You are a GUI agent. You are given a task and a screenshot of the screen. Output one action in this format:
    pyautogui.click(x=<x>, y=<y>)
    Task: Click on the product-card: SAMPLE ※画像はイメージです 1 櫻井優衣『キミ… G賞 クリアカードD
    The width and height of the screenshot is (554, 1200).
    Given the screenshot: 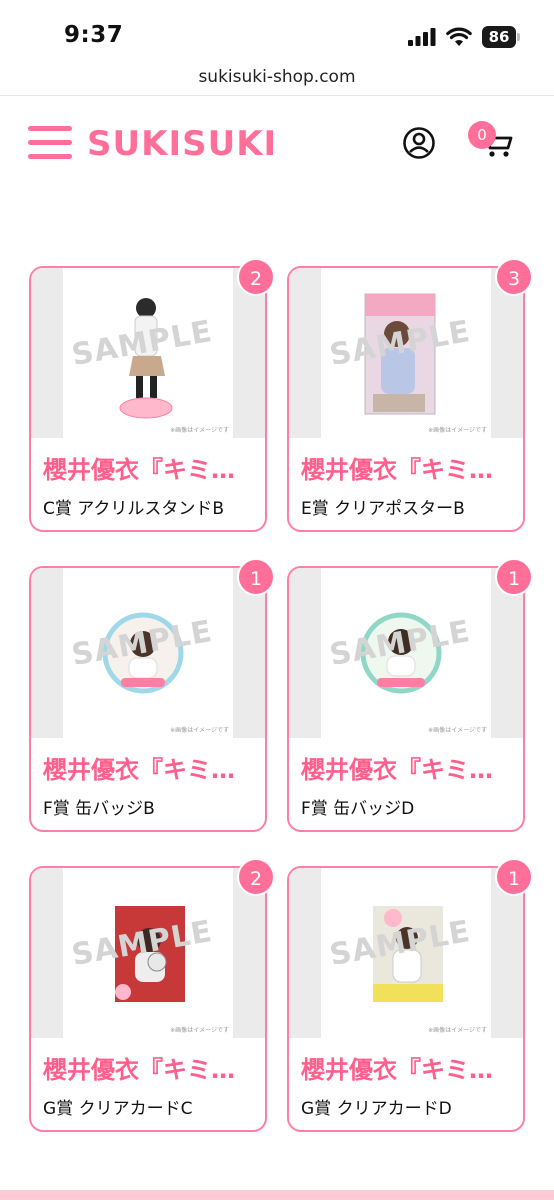 What is the action you would take?
    pyautogui.click(x=410, y=995)
    